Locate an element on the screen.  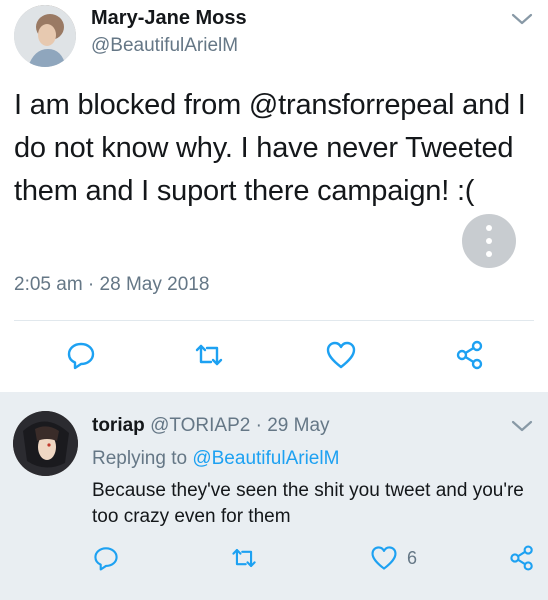
reply-author-name: toriap is located at coordinates (118, 425).